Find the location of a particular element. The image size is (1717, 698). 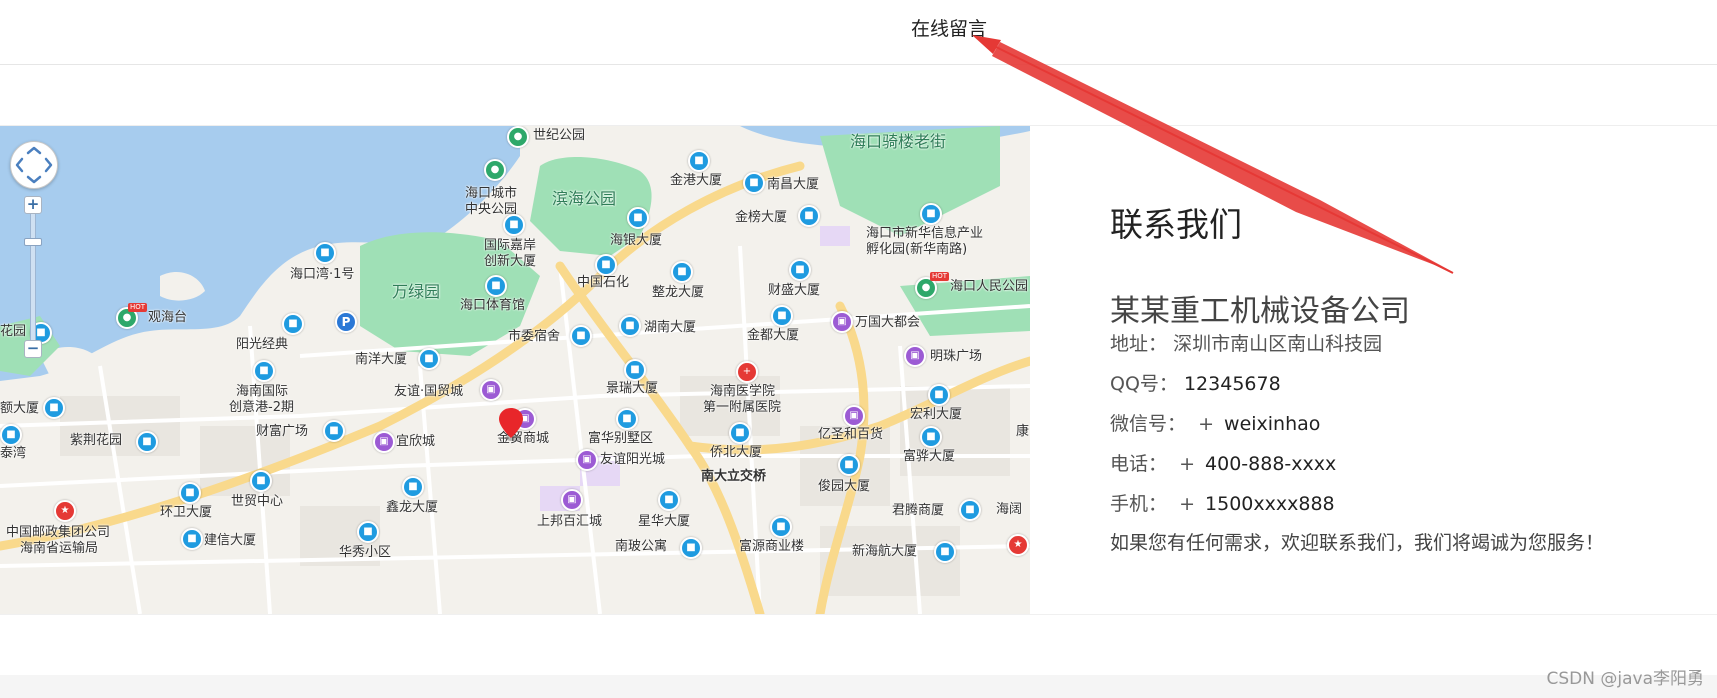

map-label: 友谊阳光城 is located at coordinates (633, 459).